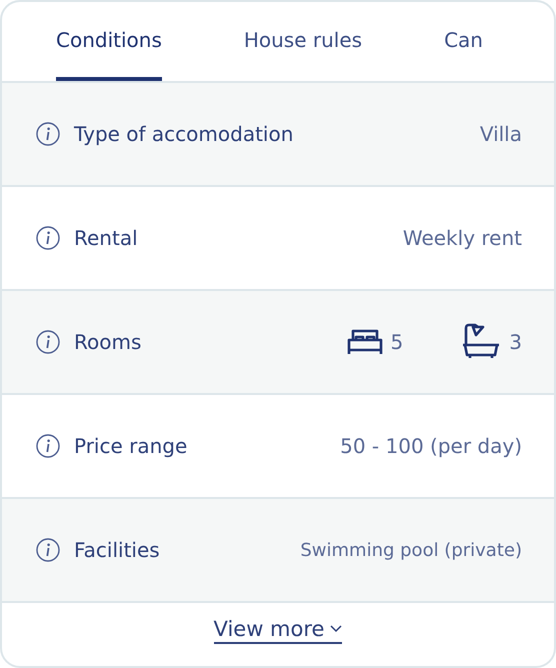 The image size is (556, 668). Describe the element at coordinates (117, 550) in the screenshot. I see `row-label: Facilities` at that location.